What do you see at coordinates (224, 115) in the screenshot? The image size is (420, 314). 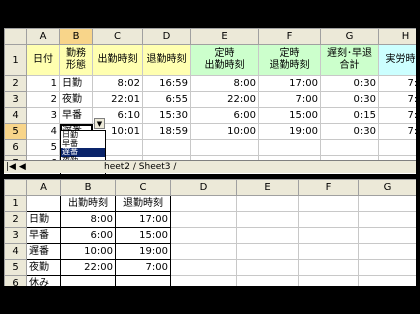 I see `cell: 6:00` at bounding box center [224, 115].